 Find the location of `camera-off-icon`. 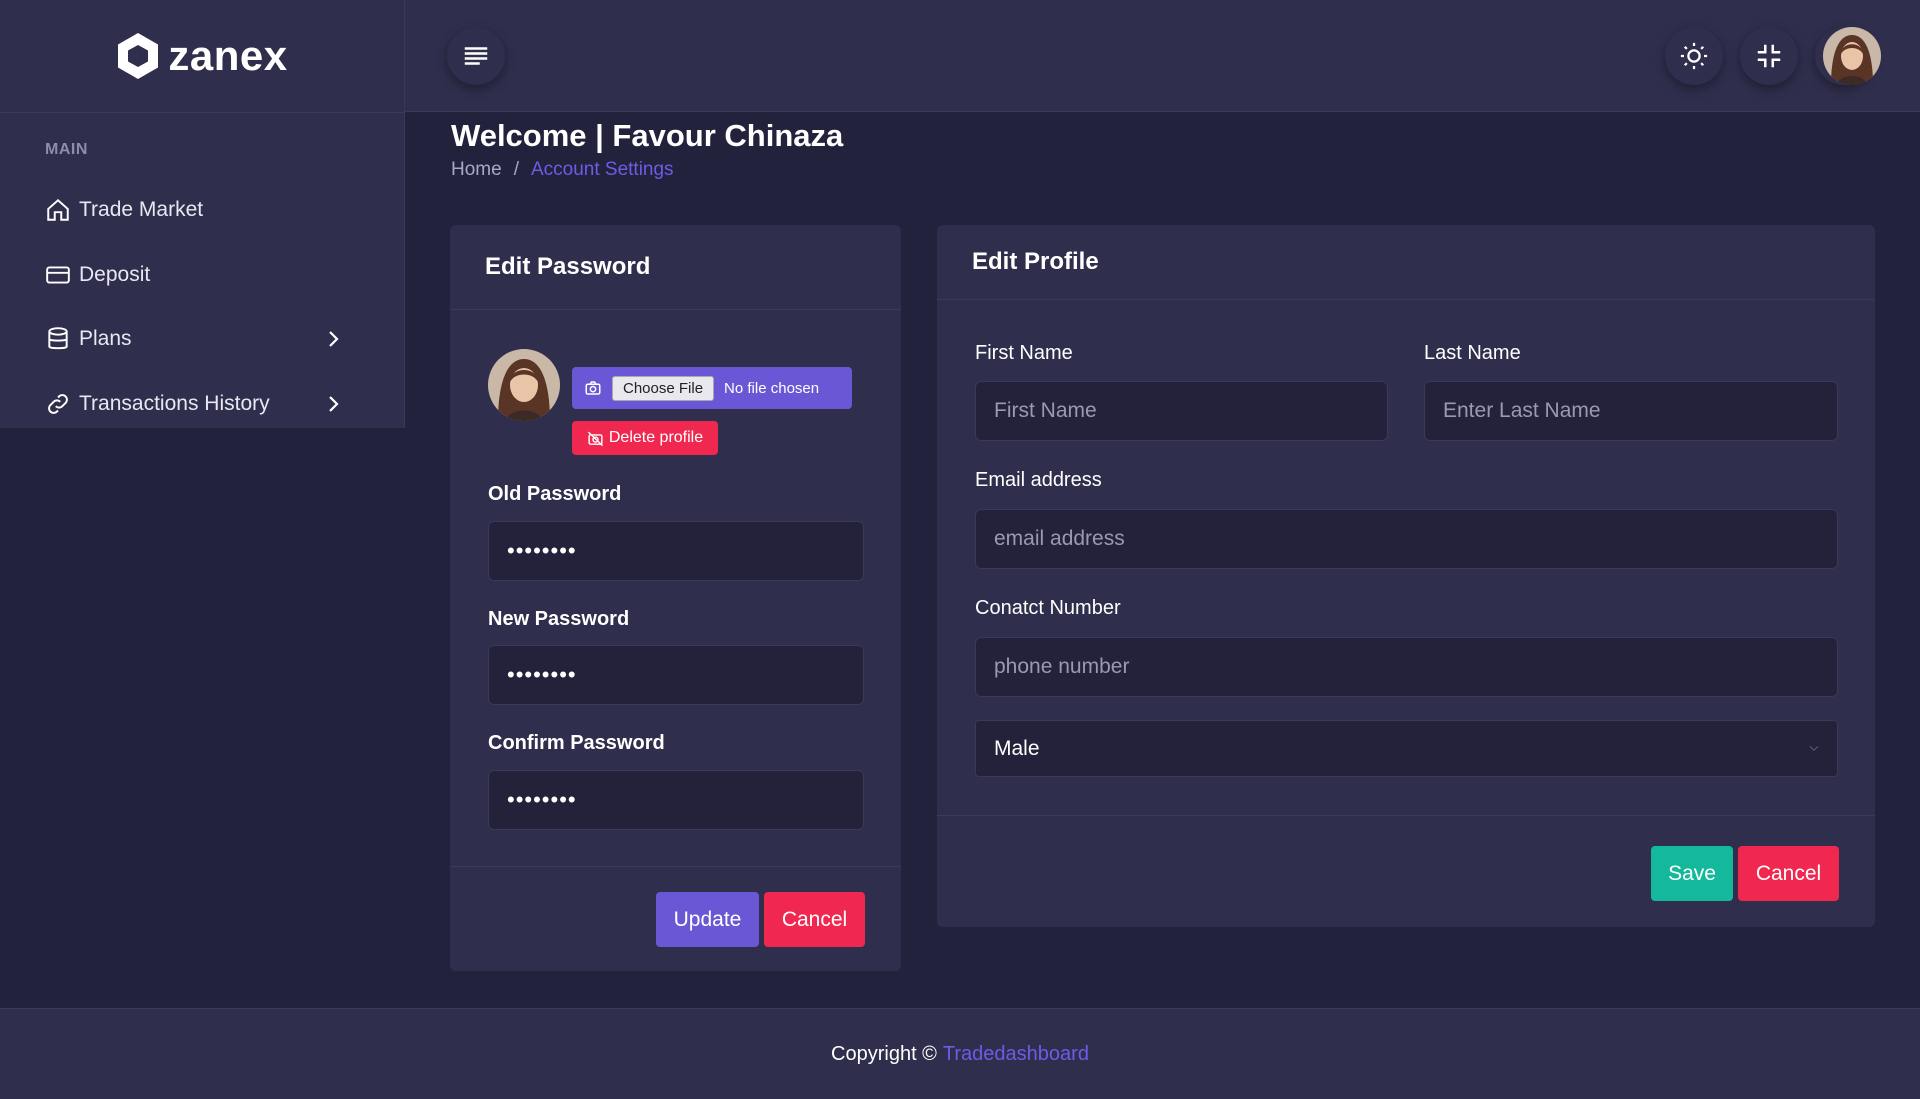

camera-off-icon is located at coordinates (595, 438).